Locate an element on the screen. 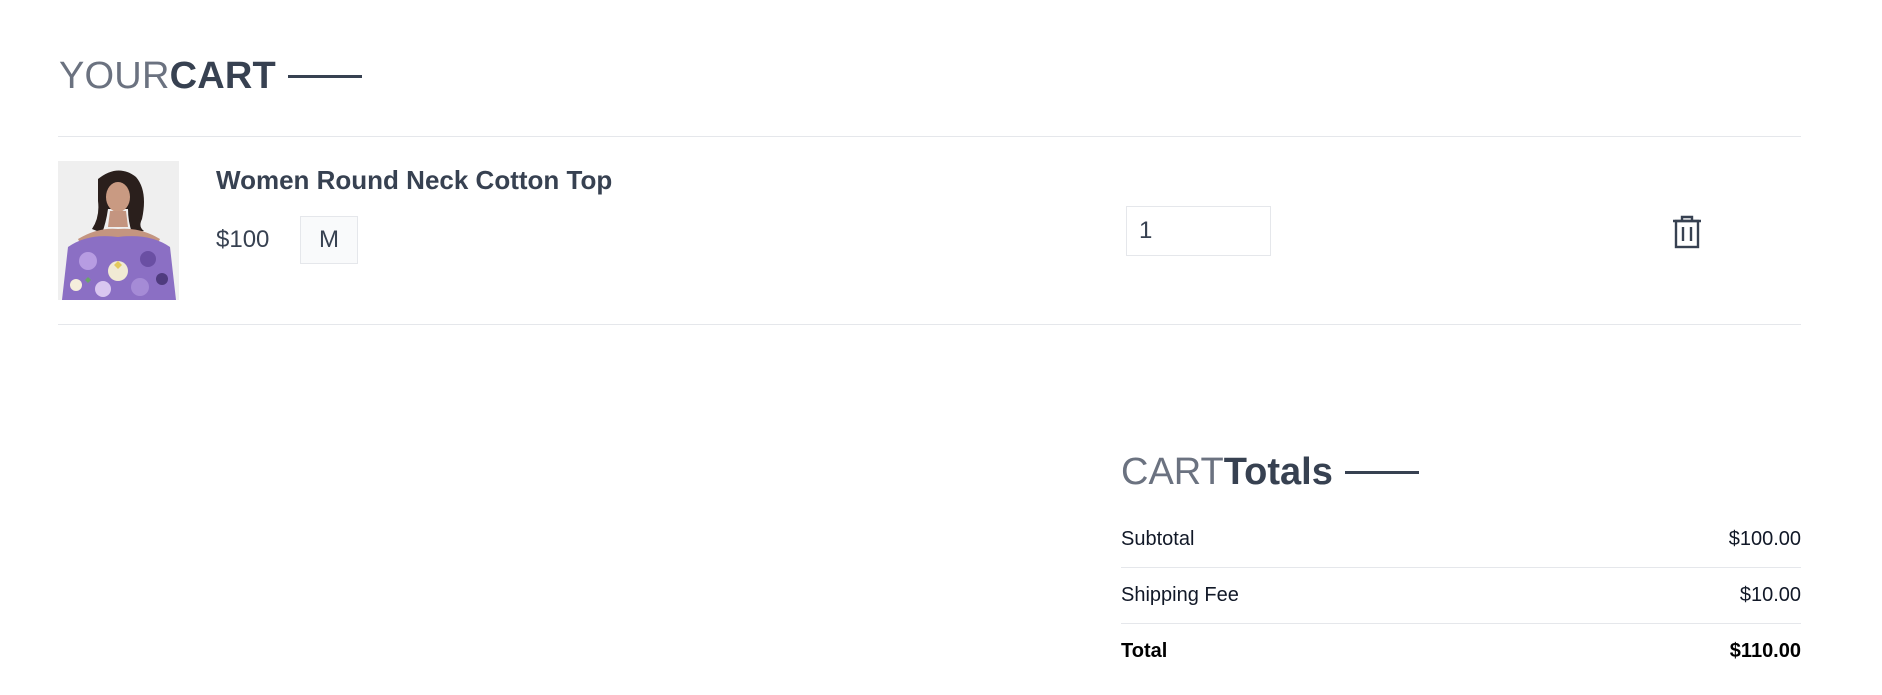 This screenshot has height=695, width=1882. product-image is located at coordinates (118, 230).